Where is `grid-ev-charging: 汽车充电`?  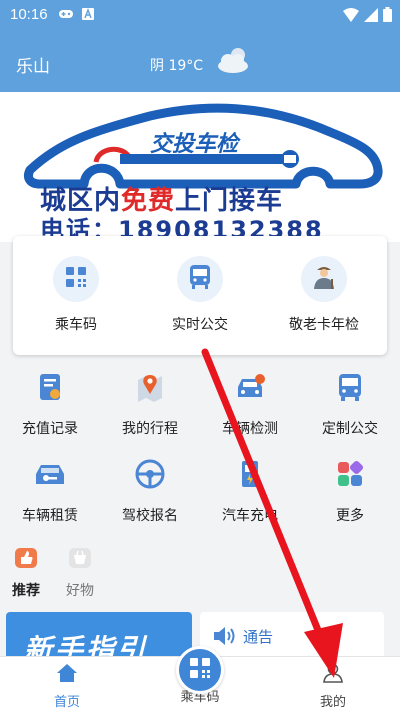 grid-ev-charging: 汽车充电 is located at coordinates (250, 491).